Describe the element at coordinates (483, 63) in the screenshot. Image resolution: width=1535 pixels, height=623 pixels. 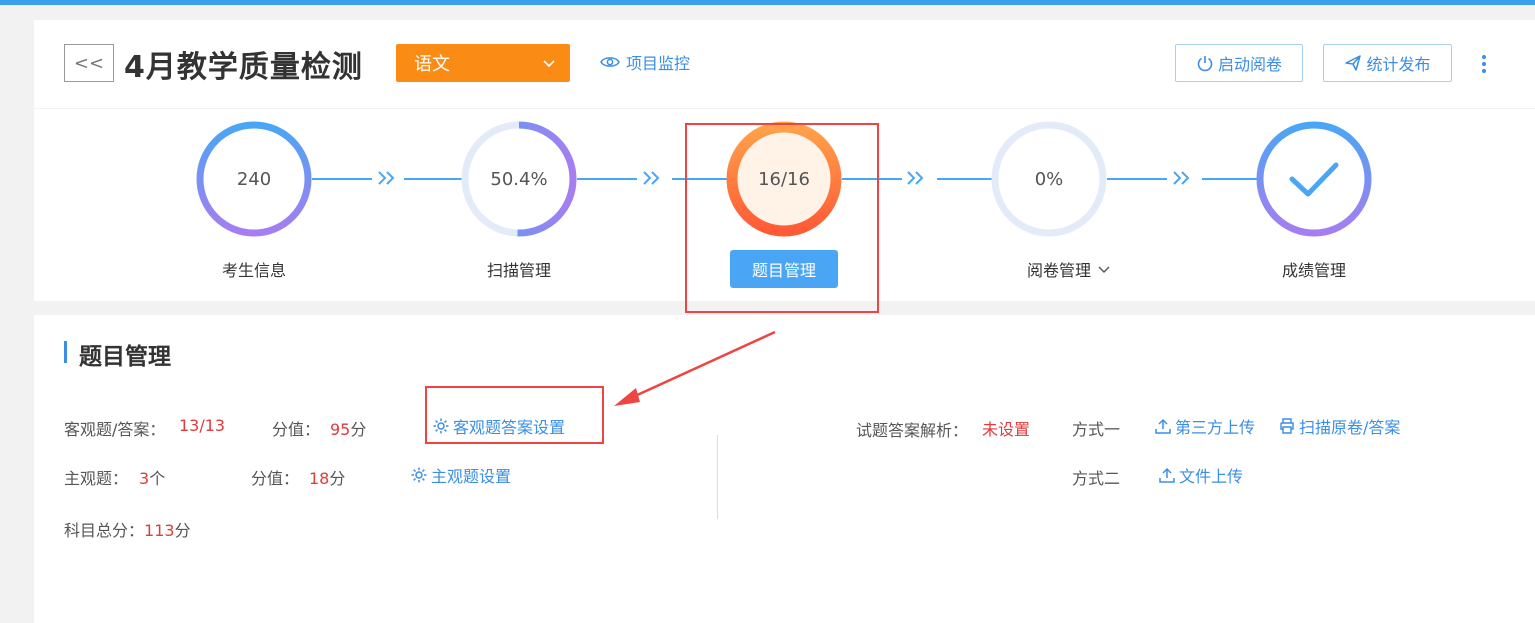
I see `subject-select: 语文` at that location.